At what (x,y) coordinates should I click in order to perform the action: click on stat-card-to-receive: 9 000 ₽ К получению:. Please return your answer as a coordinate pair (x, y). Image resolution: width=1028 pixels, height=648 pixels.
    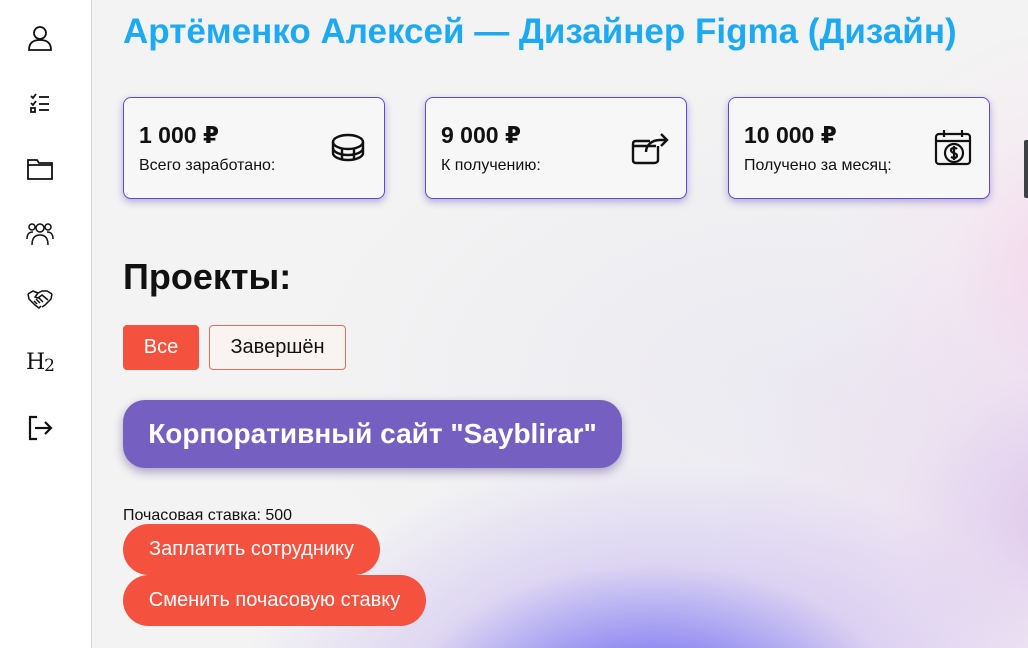
    Looking at the image, I should click on (556, 148).